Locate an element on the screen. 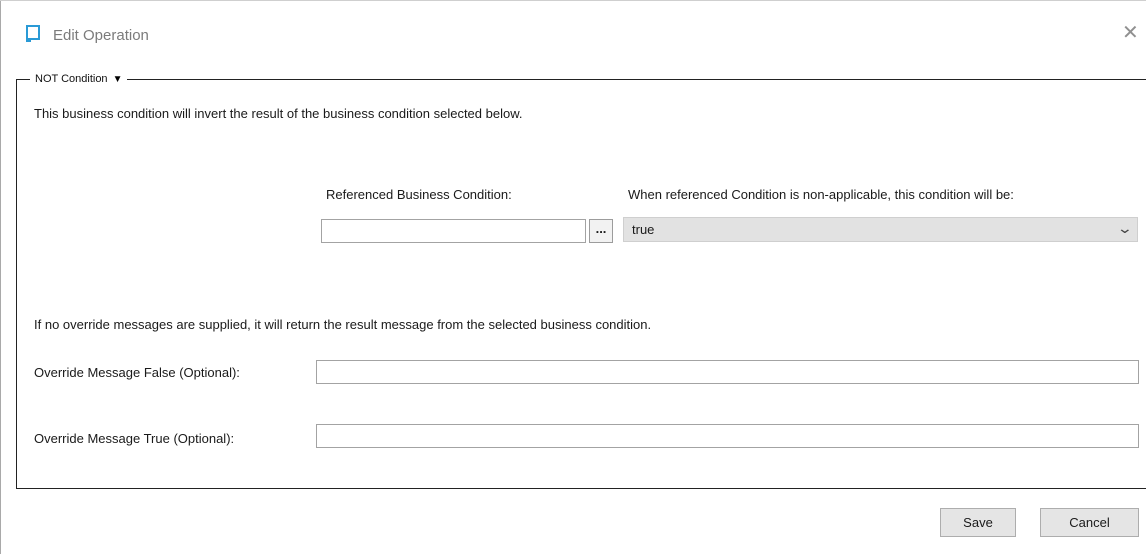 Image resolution: width=1146 pixels, height=554 pixels. window-border is located at coordinates (0, 277).